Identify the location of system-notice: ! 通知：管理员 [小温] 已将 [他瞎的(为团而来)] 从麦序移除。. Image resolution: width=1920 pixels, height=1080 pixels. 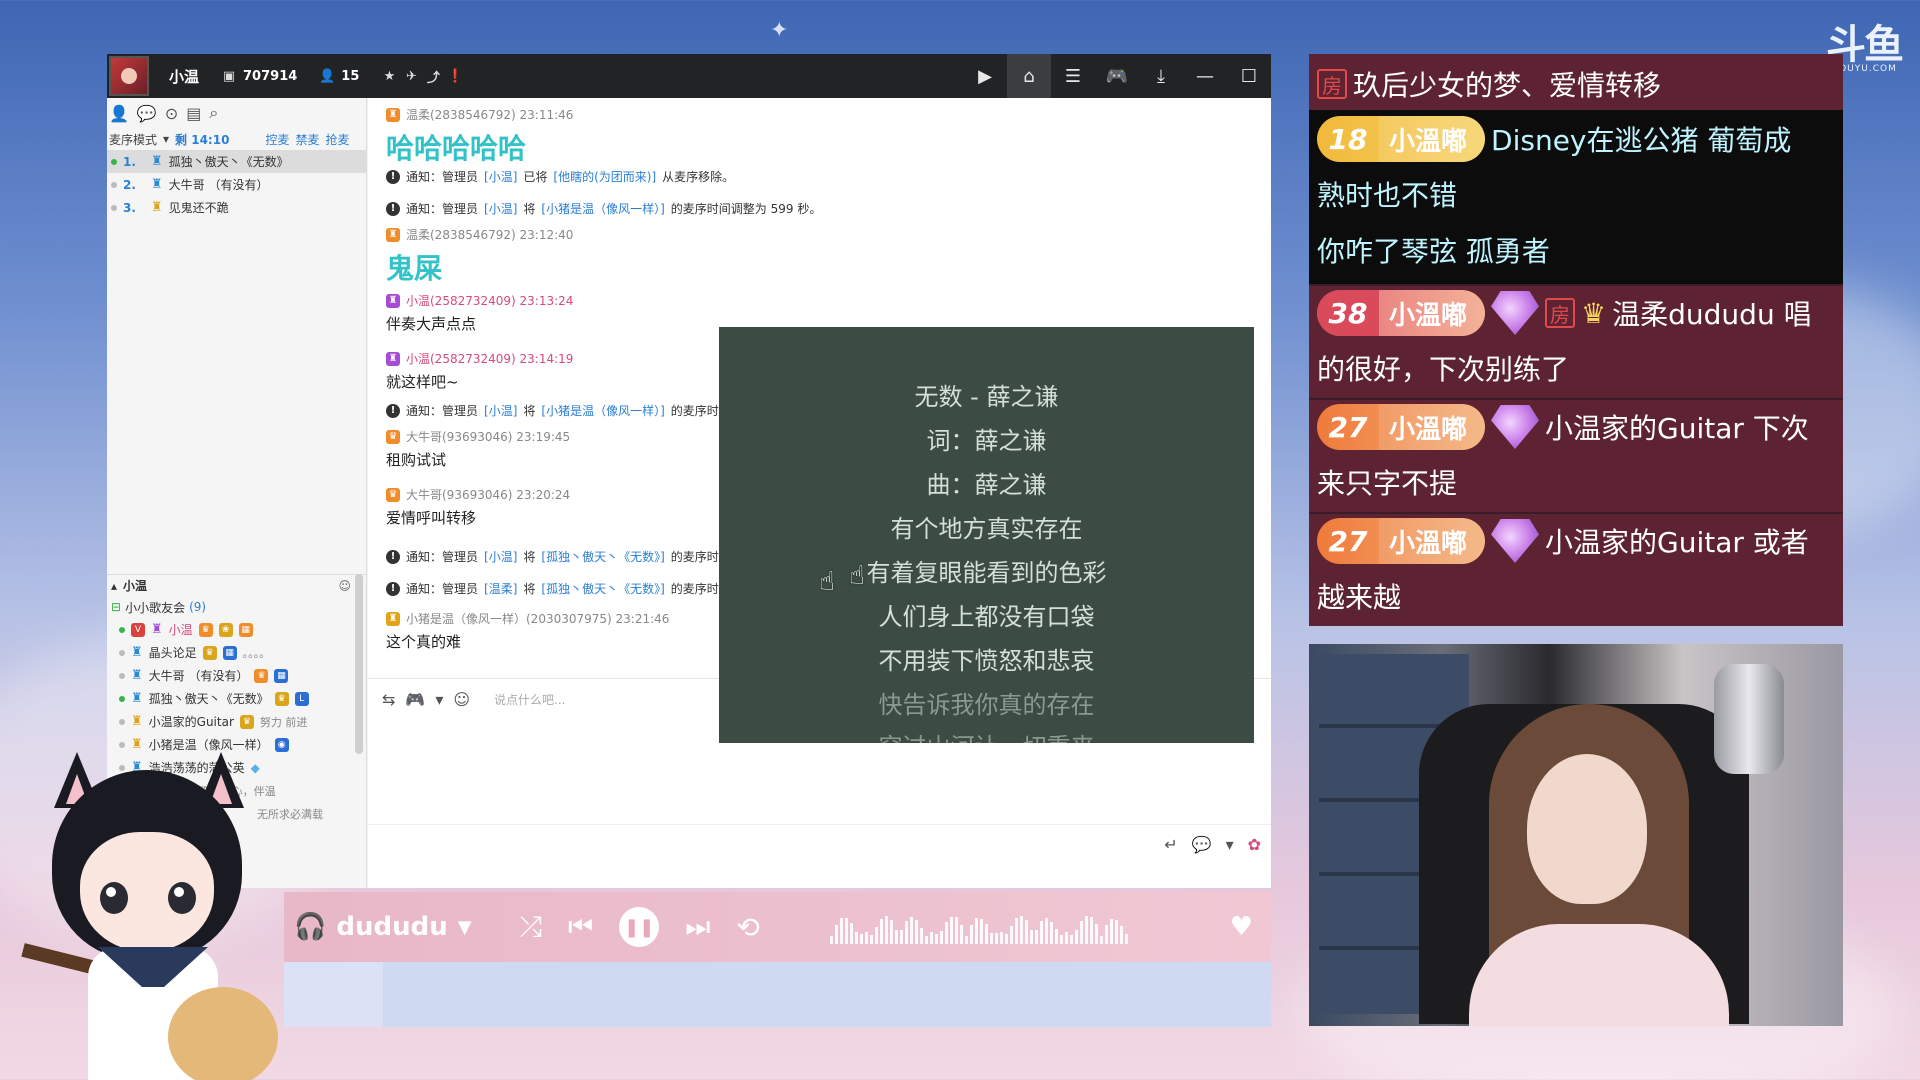
(560, 176).